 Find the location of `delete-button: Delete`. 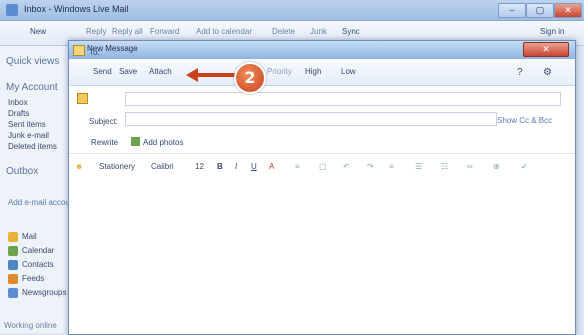

delete-button: Delete is located at coordinates (283, 31).